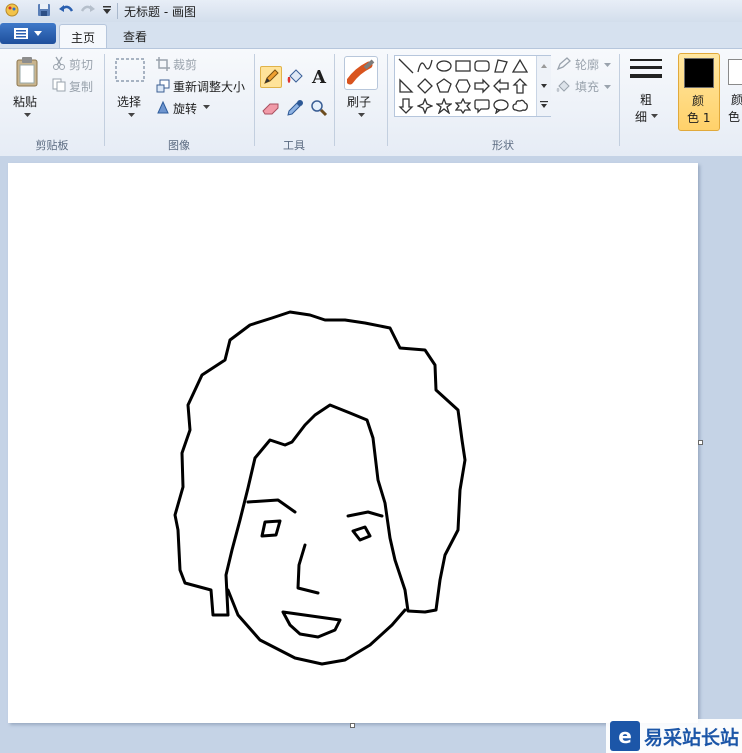 The height and width of the screenshot is (753, 742). Describe the element at coordinates (21, 33) in the screenshot. I see `menu-icon` at that location.